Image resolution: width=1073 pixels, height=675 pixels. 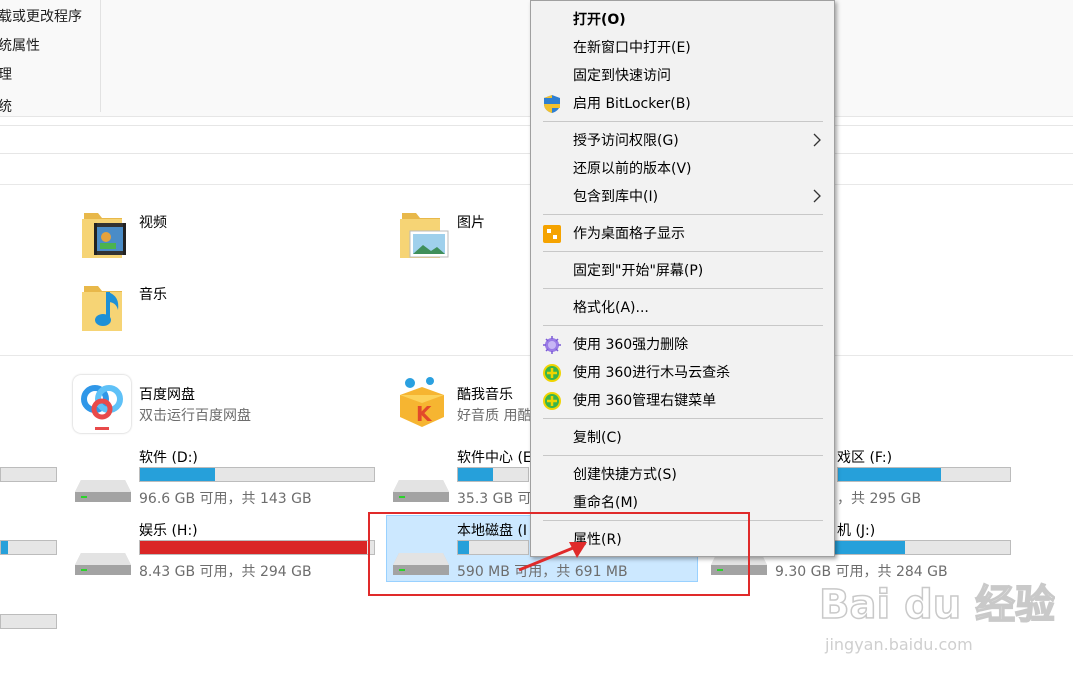 I want to click on menu-item-desktop-grid: 作为桌面格子显示, so click(x=682, y=233).